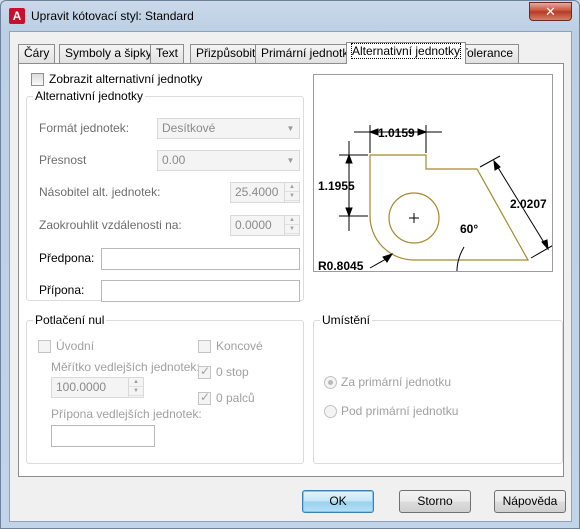 Image resolution: width=580 pixels, height=529 pixels. What do you see at coordinates (84, 128) in the screenshot?
I see `unit-format-label: Formát jednotek:` at bounding box center [84, 128].